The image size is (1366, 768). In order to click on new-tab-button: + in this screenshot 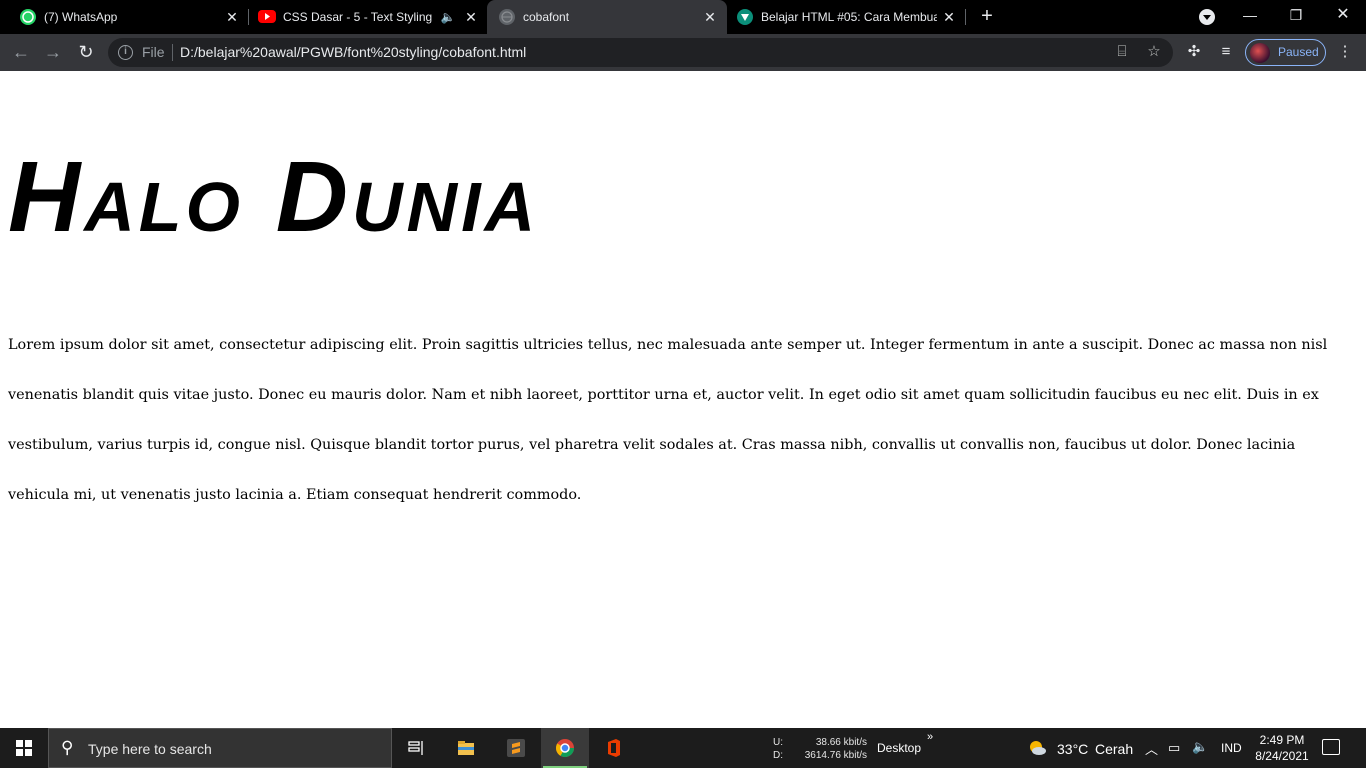, I will do `click(987, 16)`.